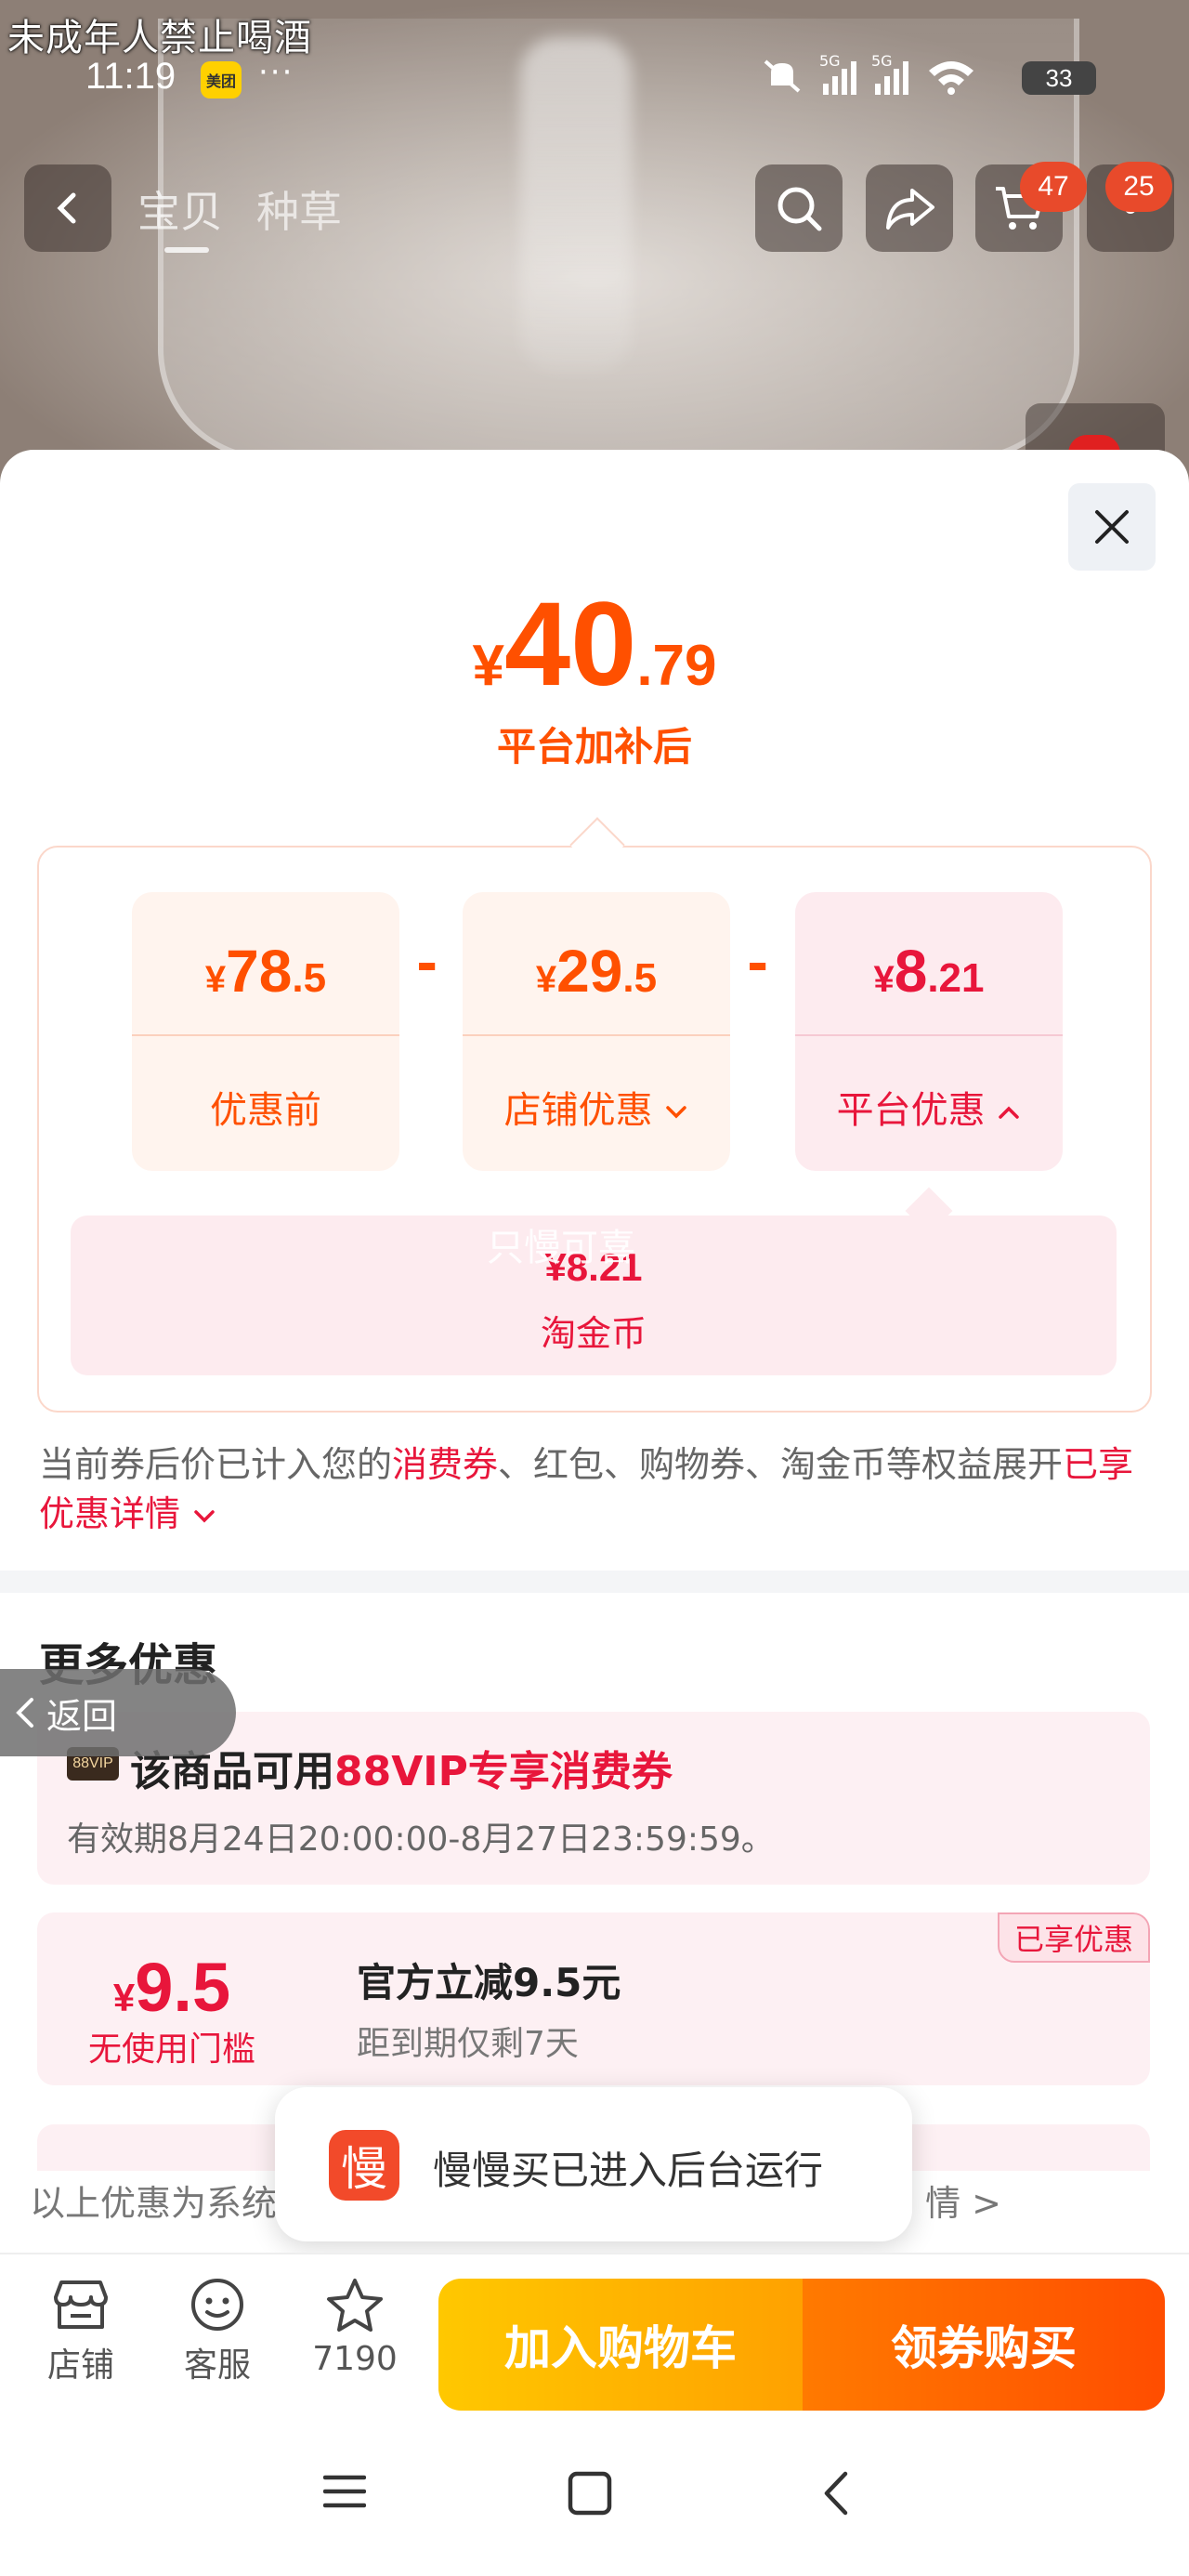 The image size is (1189, 2576). Describe the element at coordinates (488, 666) in the screenshot. I see `price-currency: ¥` at that location.